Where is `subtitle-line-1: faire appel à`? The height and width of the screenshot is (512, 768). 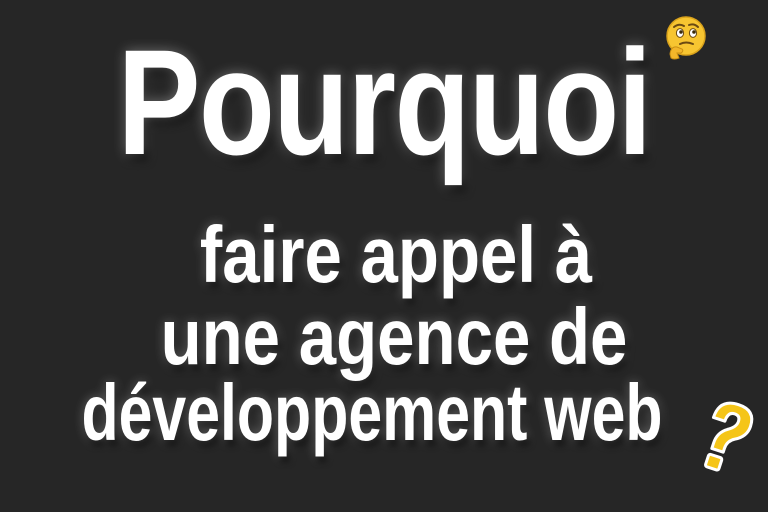
subtitle-line-1: faire appel à is located at coordinates (396, 254).